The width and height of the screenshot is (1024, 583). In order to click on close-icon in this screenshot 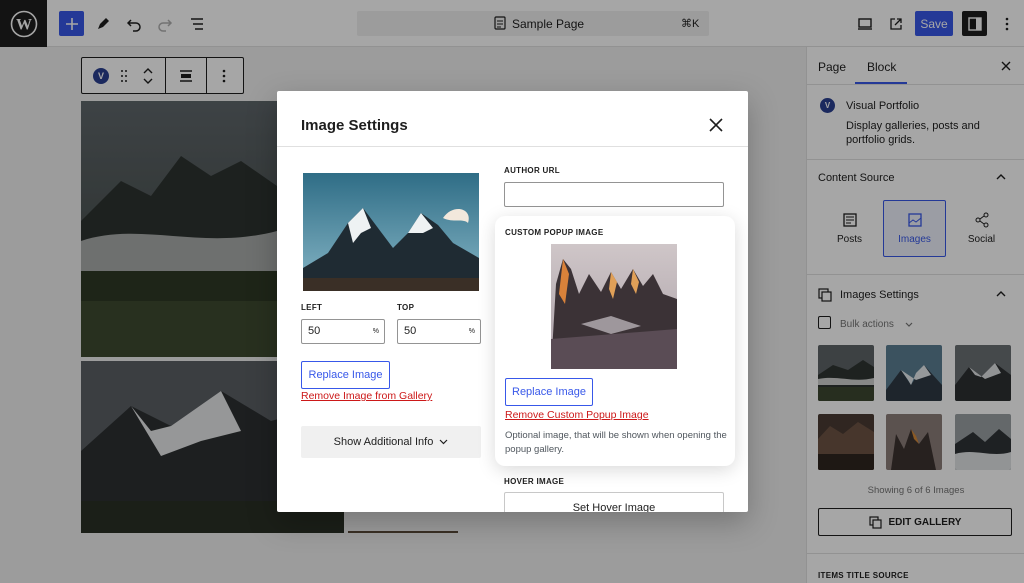, I will do `click(716, 125)`.